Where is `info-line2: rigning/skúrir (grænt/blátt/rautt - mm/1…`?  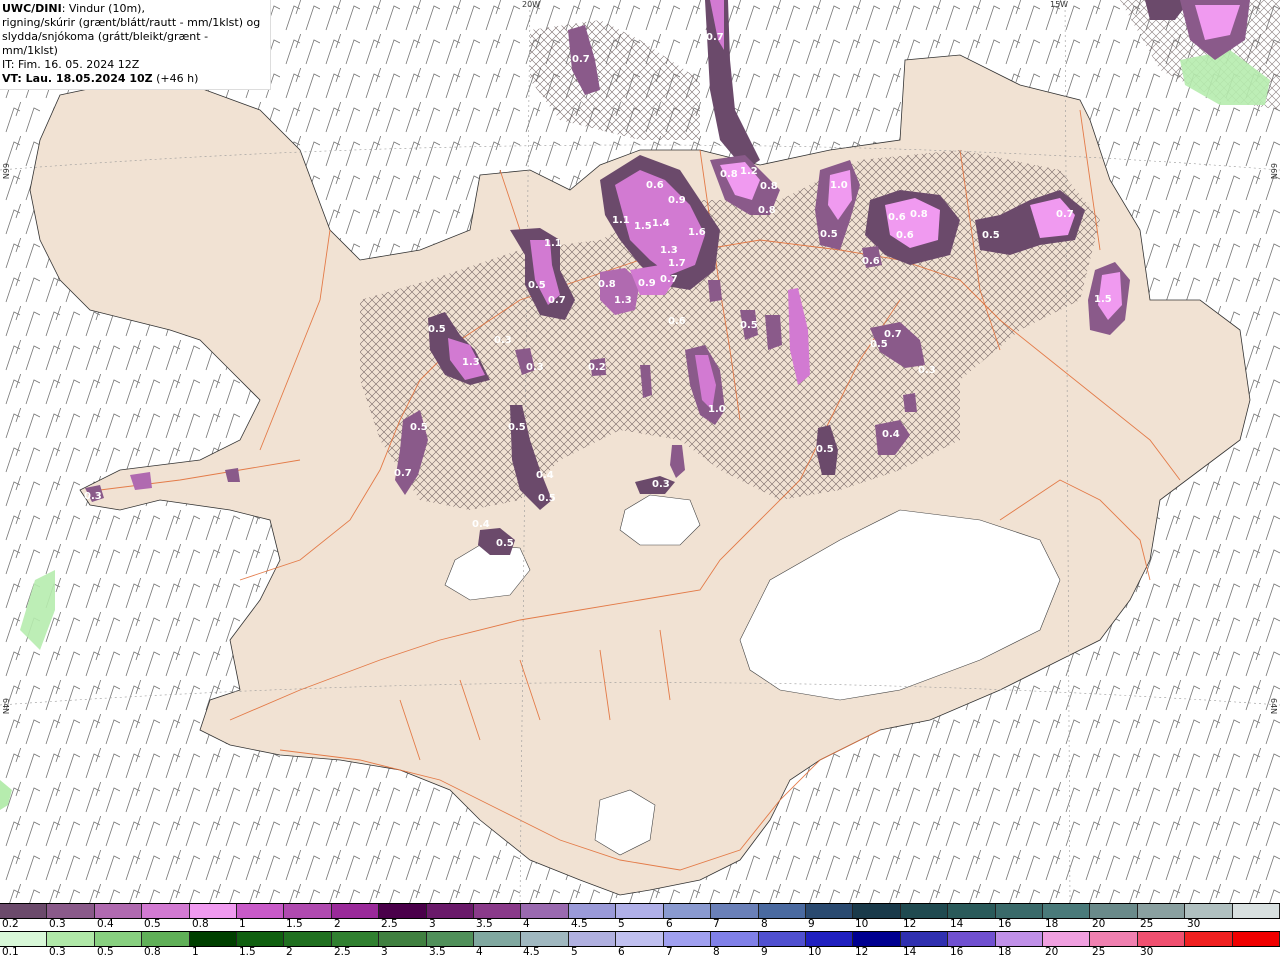 info-line2: rigning/skúrir (grænt/blátt/rautt - mm/1… is located at coordinates (131, 22).